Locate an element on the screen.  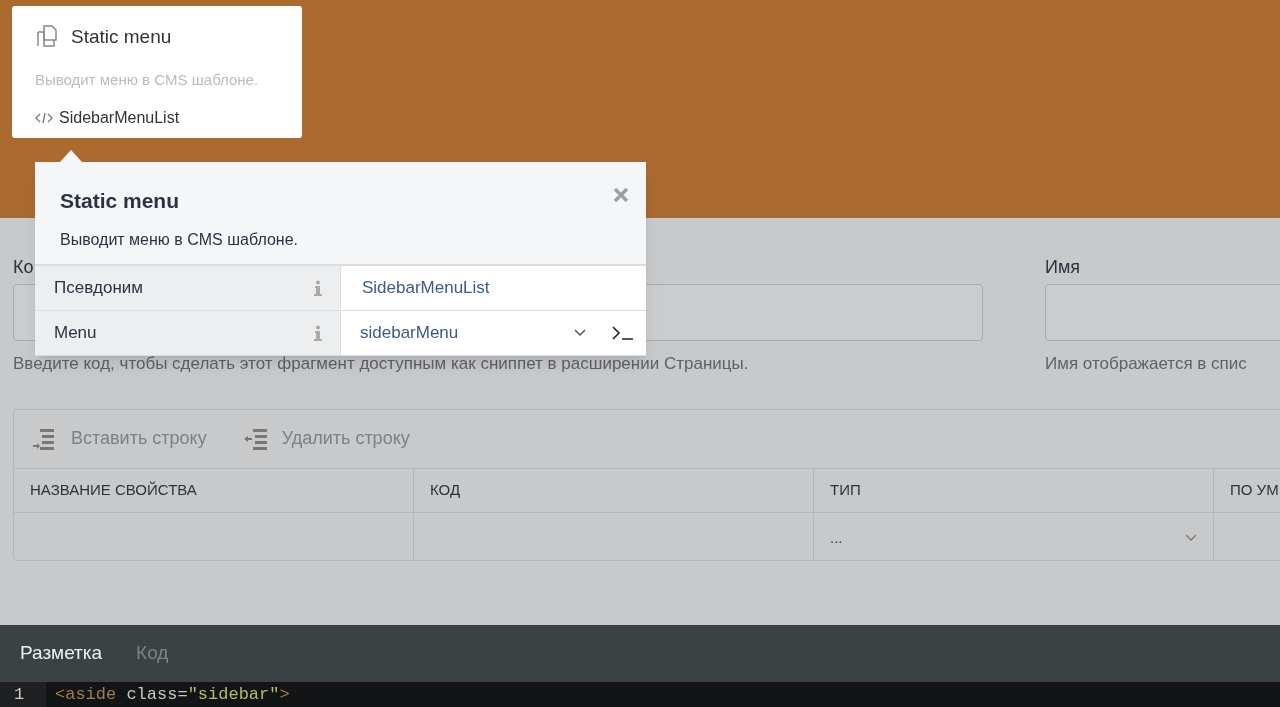
delete-row-icon is located at coordinates (255, 438).